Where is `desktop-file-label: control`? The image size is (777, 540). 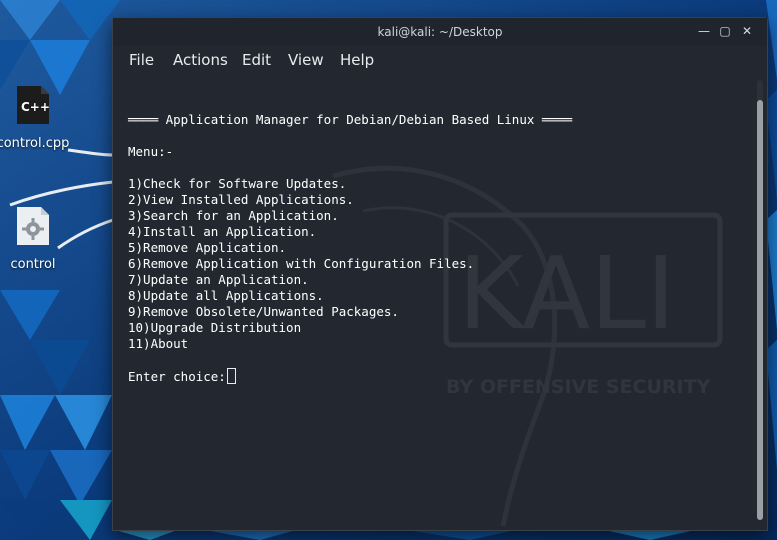 desktop-file-label: control is located at coordinates (33, 264).